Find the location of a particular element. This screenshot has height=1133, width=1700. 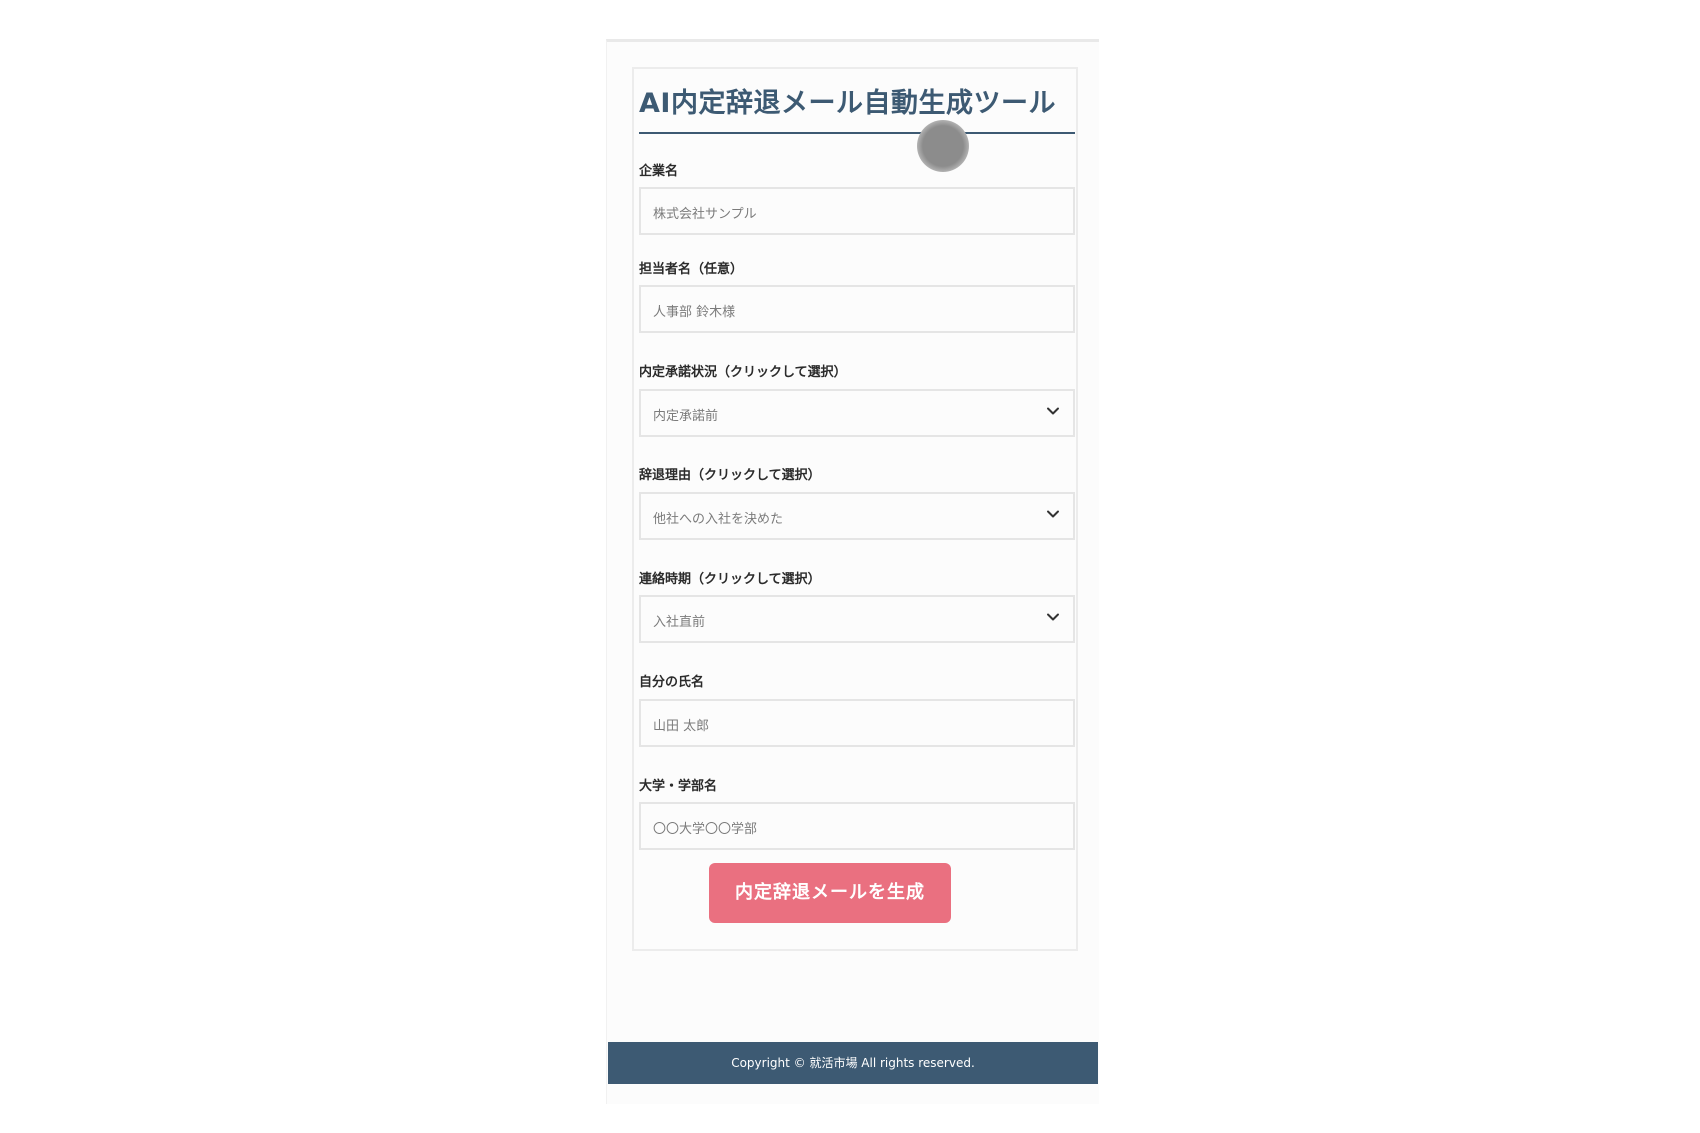

footer-copyright: Copyright © 就活市場 All rights reserved. is located at coordinates (853, 1063).